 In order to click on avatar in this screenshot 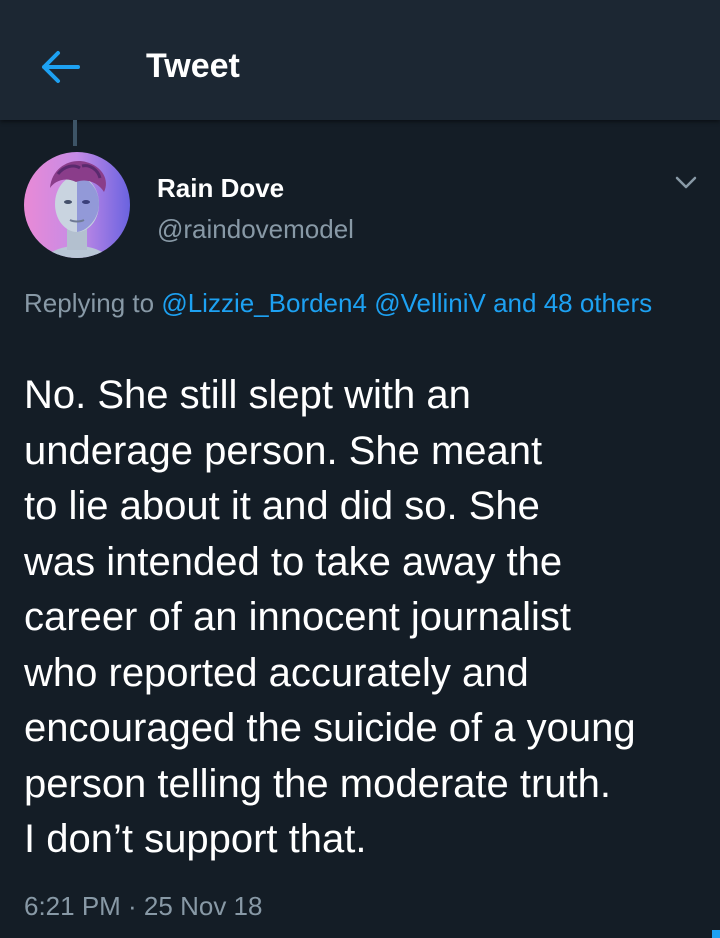, I will do `click(77, 205)`.